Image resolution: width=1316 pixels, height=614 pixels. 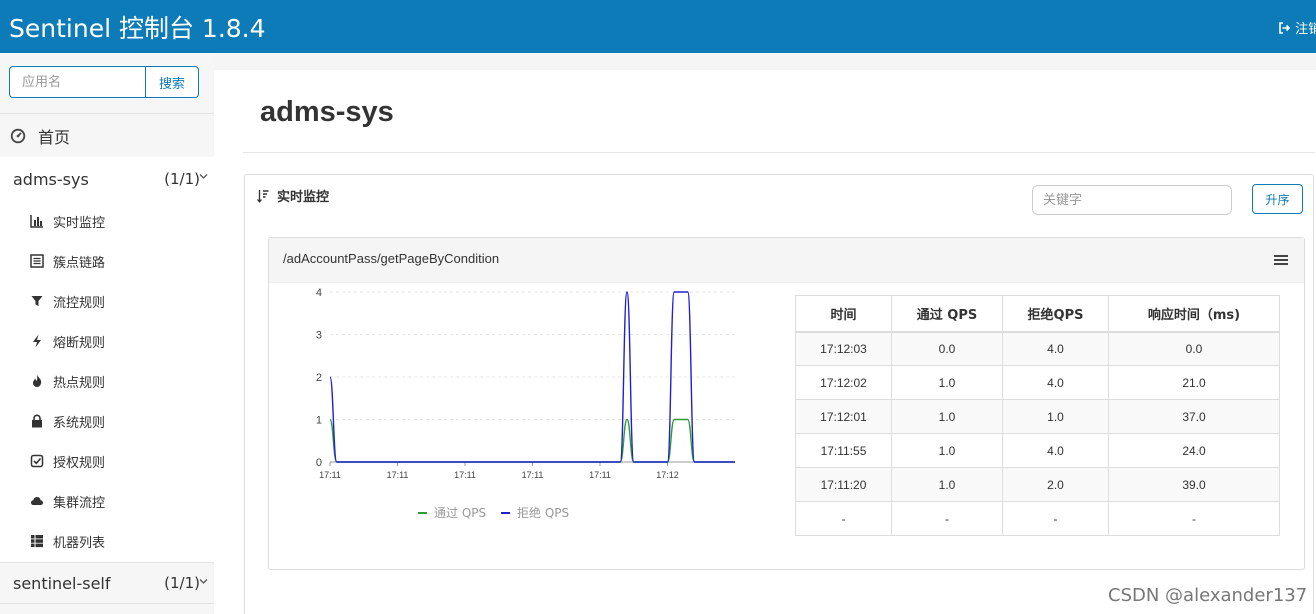 I want to click on col-header-rt: 响应时间（ms), so click(x=1194, y=314).